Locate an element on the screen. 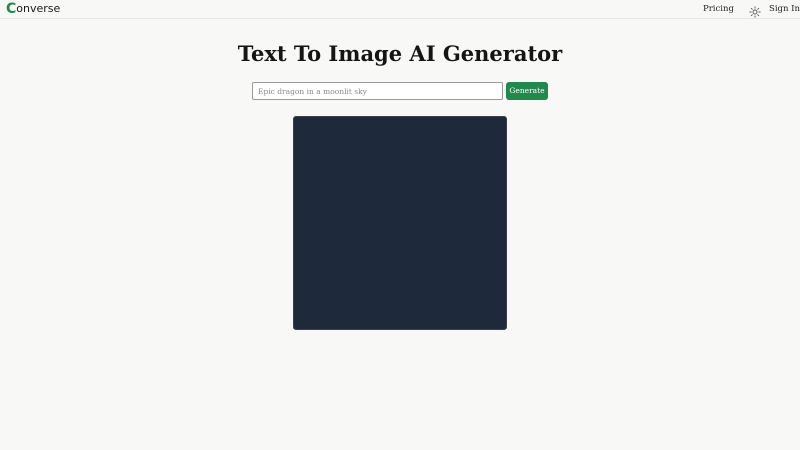 The height and width of the screenshot is (450, 800). logo-text: onverse is located at coordinates (38, 8).